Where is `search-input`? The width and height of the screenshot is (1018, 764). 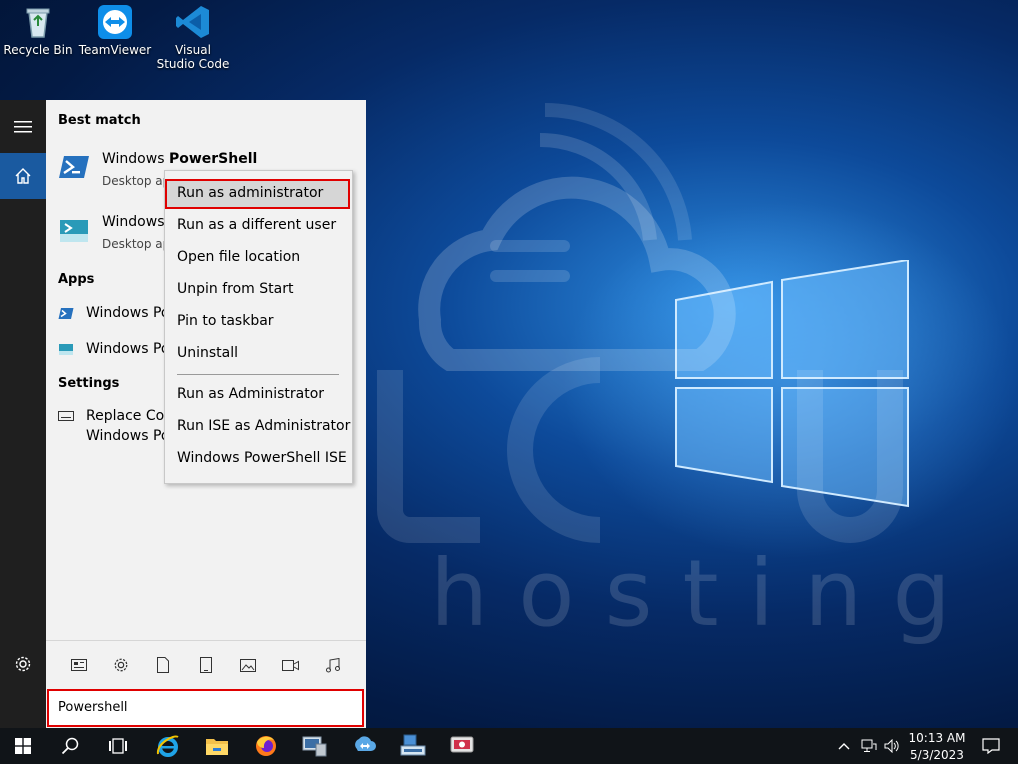
search-input is located at coordinates (203, 707).